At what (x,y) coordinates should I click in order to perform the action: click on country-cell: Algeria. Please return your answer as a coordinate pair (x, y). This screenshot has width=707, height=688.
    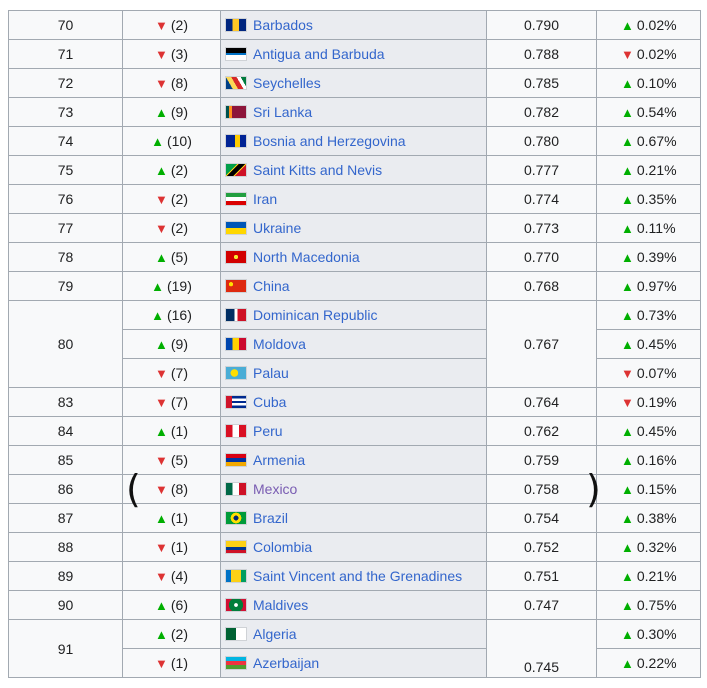
    Looking at the image, I should click on (353, 634).